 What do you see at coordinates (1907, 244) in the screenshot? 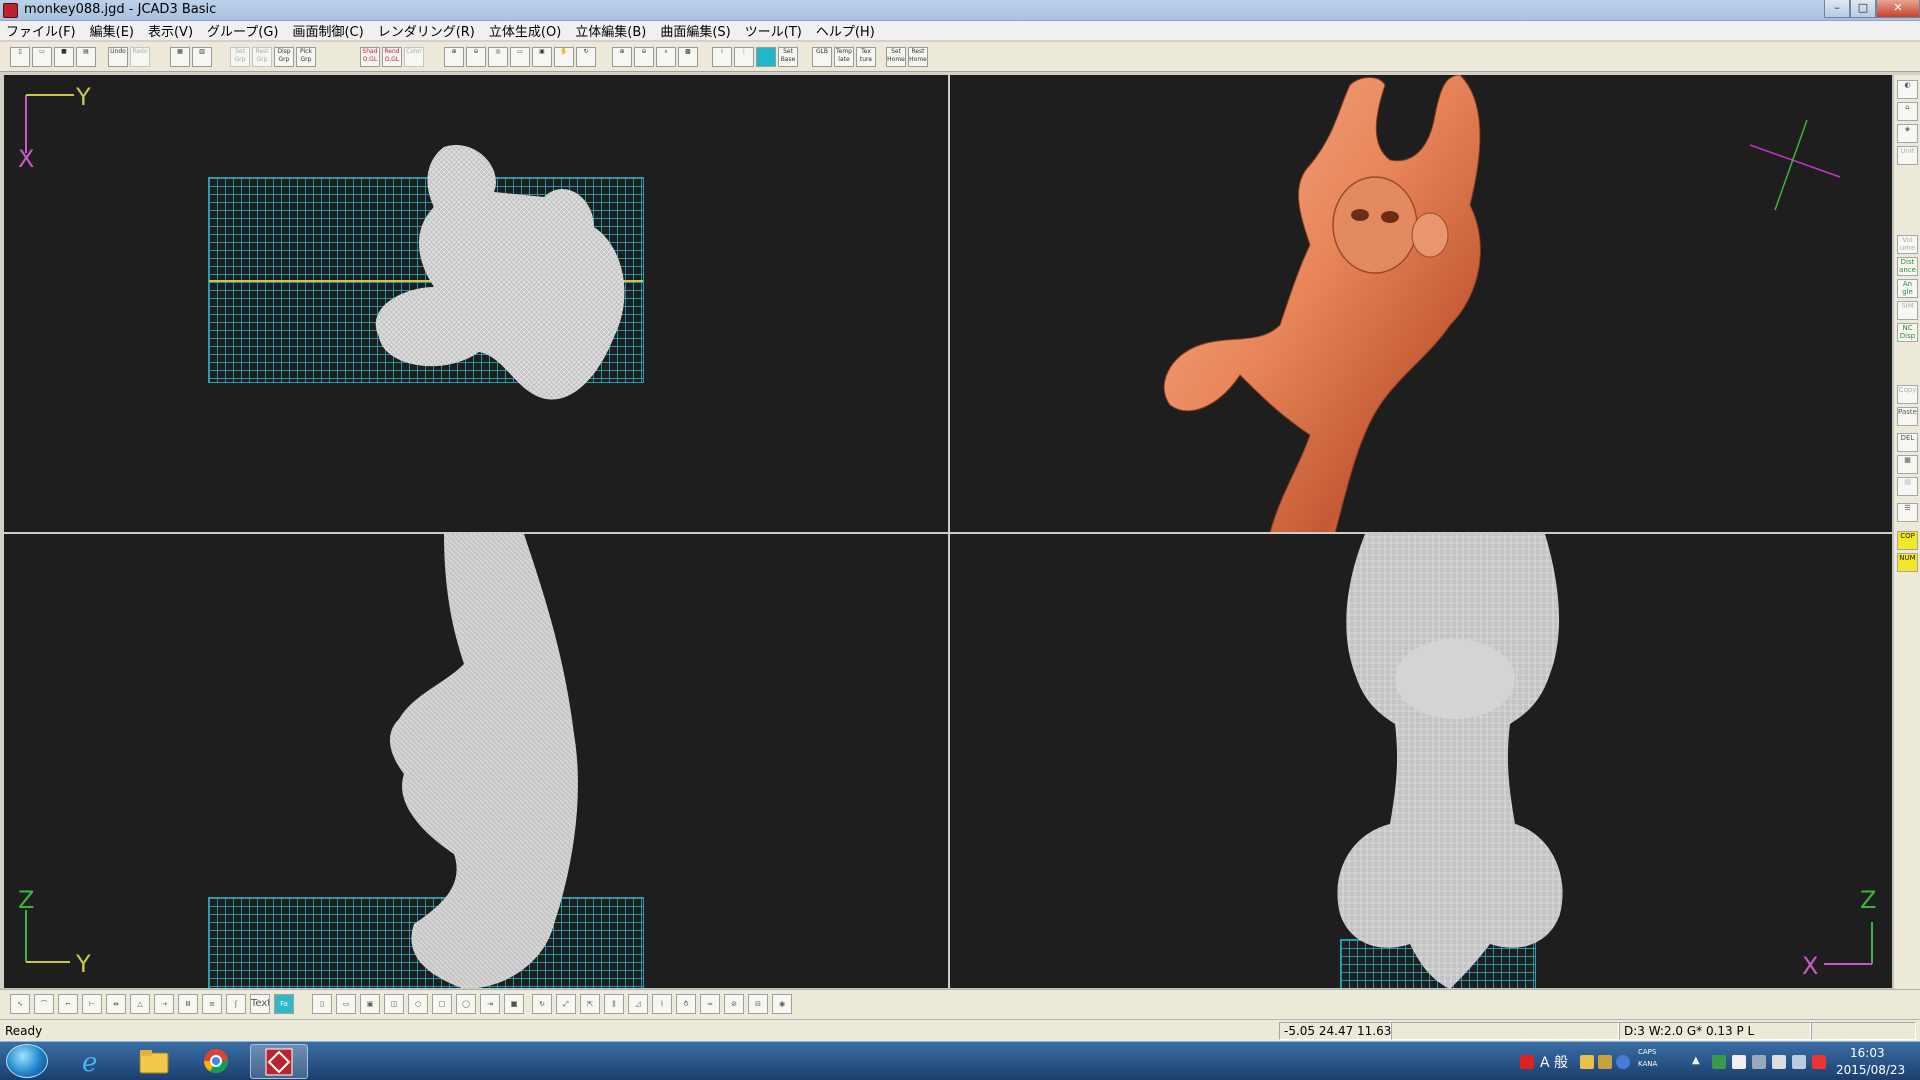
I see `volume-button: Vol ume` at bounding box center [1907, 244].